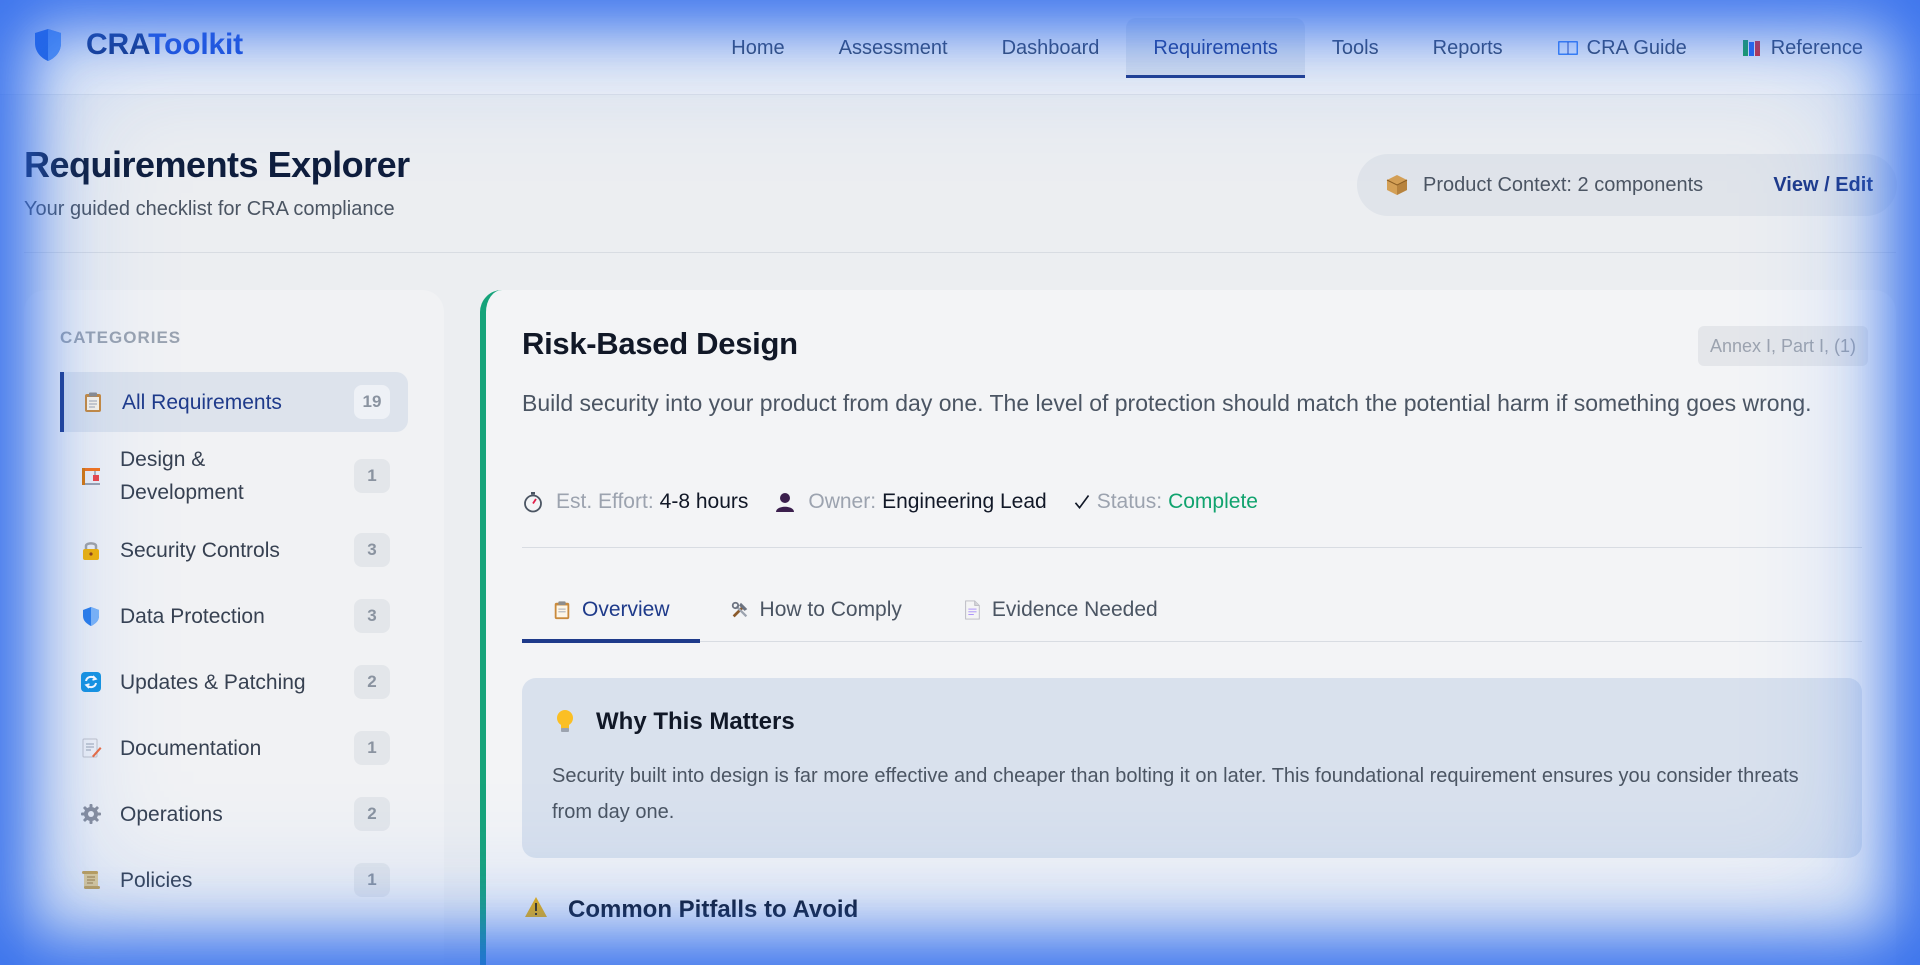  Describe the element at coordinates (91, 551) in the screenshot. I see `lock-icon` at that location.